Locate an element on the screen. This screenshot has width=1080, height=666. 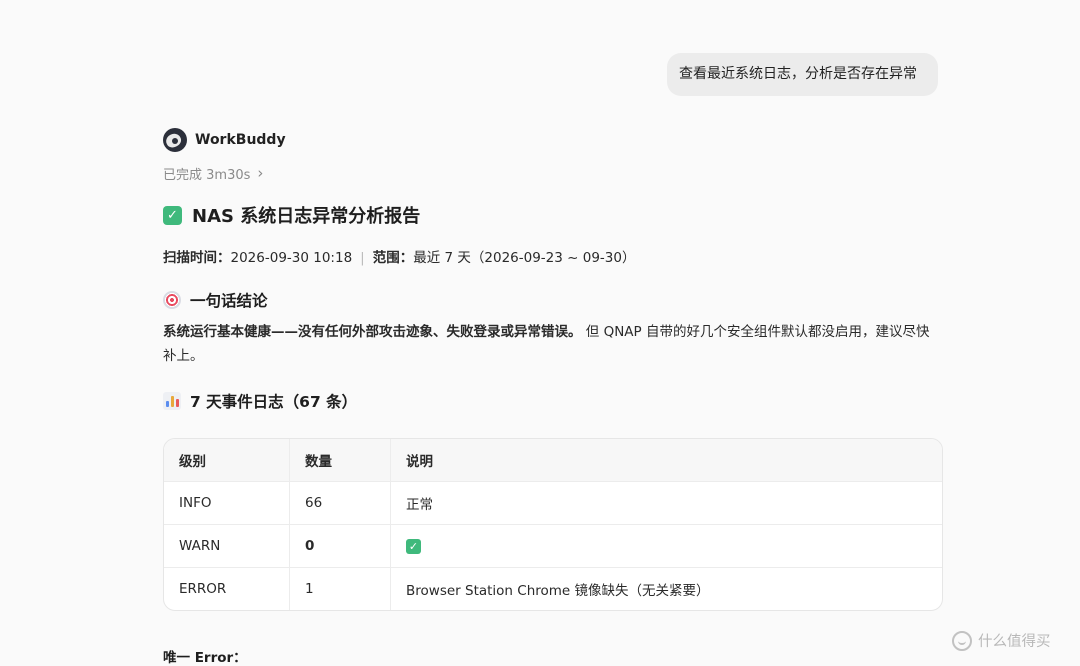
table-row: WARN 0 ✓ is located at coordinates (553, 546).